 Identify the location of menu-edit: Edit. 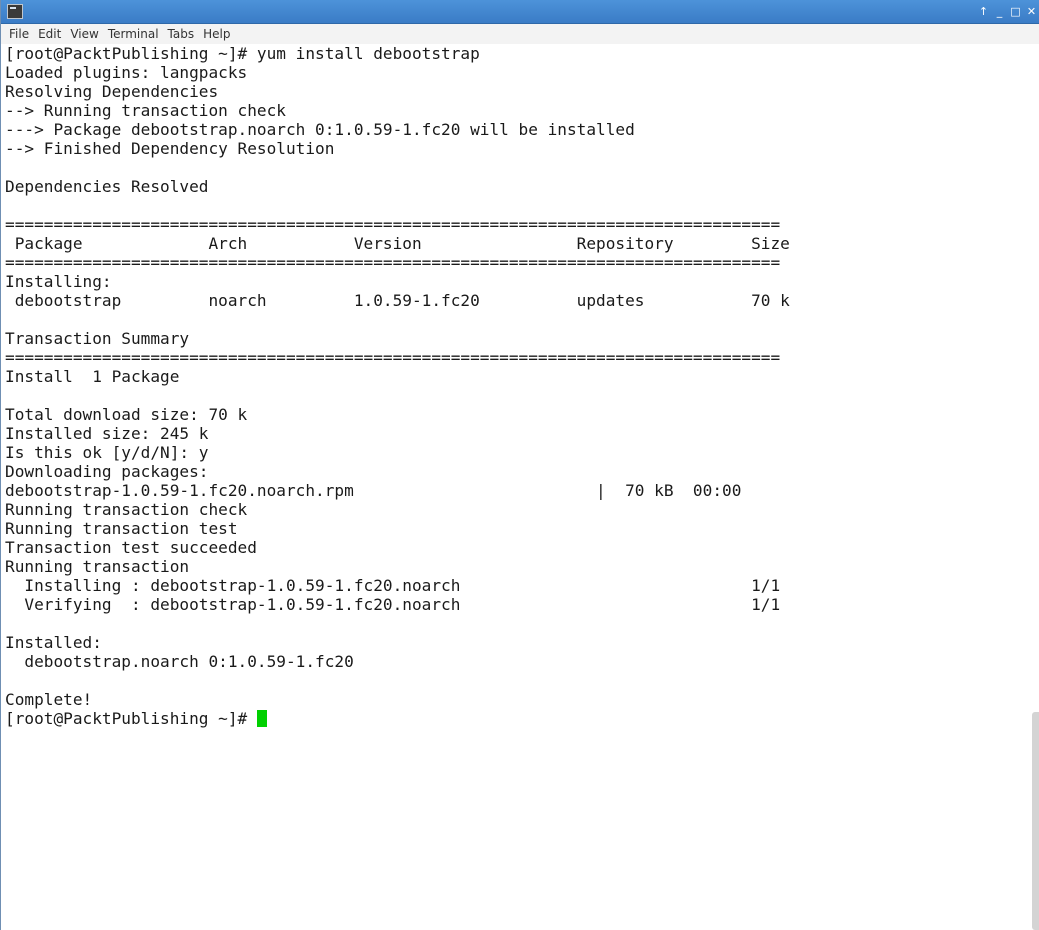
(49, 34).